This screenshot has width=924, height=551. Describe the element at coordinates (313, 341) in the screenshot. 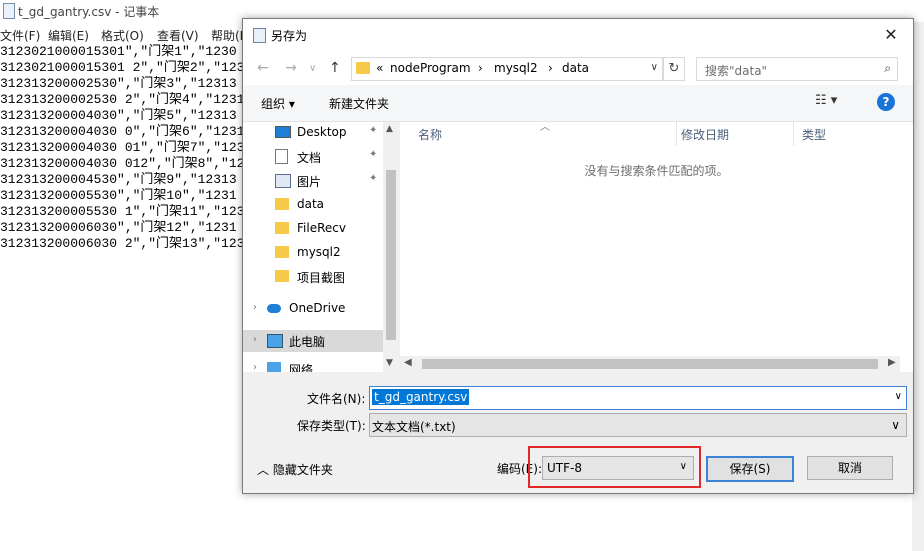

I see `nav-item-this-pc: › 此电脑` at that location.